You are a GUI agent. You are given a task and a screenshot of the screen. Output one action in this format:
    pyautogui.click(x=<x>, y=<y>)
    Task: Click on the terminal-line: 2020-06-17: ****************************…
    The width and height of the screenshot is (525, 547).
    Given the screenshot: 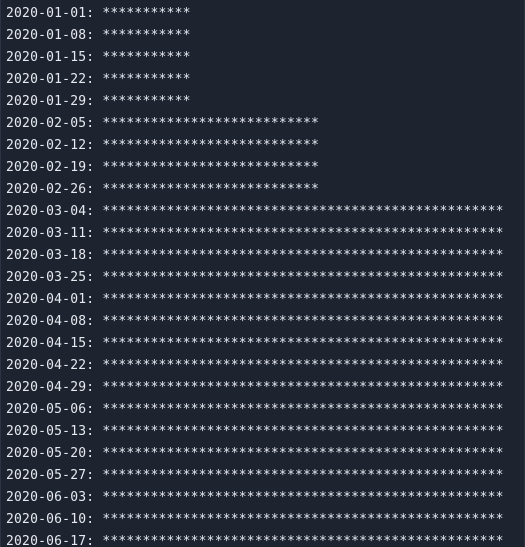 What is the action you would take?
    pyautogui.click(x=263, y=539)
    